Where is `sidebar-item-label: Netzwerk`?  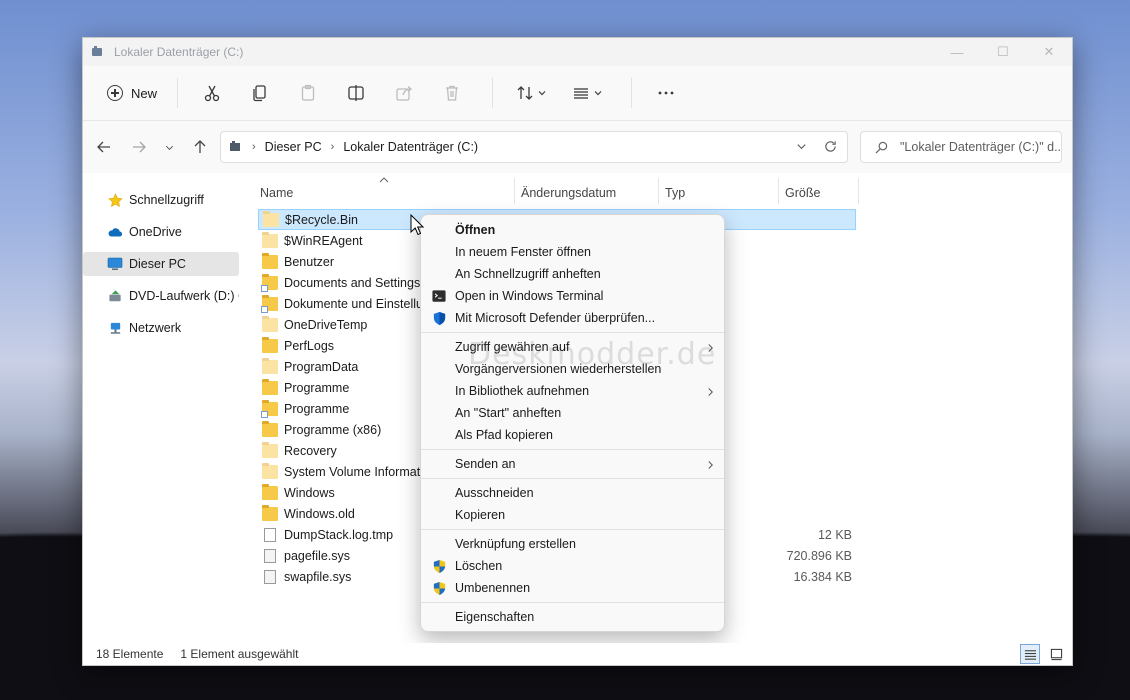 sidebar-item-label: Netzwerk is located at coordinates (155, 328).